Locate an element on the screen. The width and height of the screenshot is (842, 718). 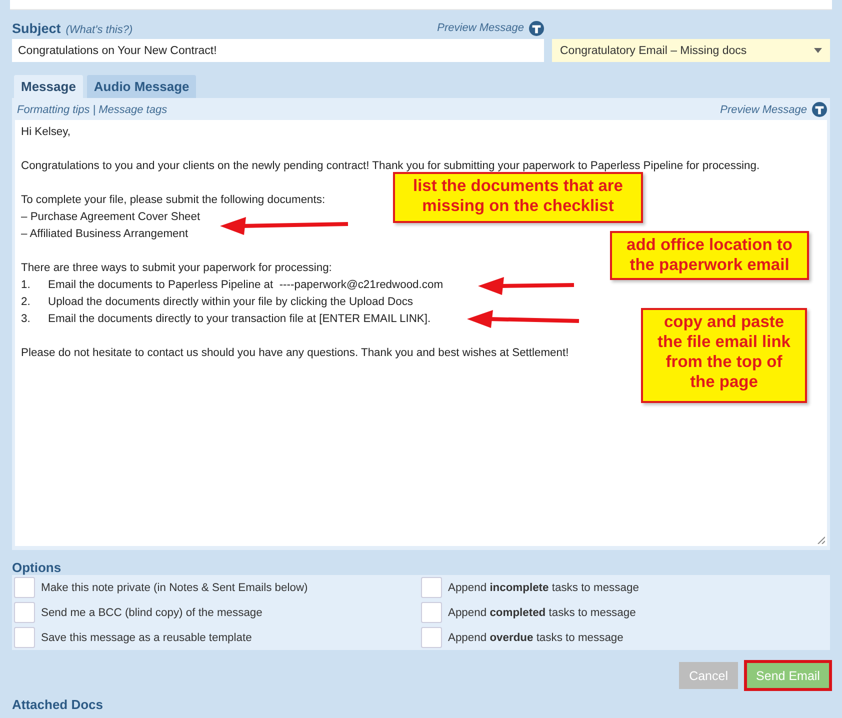
list-number: 1. is located at coordinates (26, 285).